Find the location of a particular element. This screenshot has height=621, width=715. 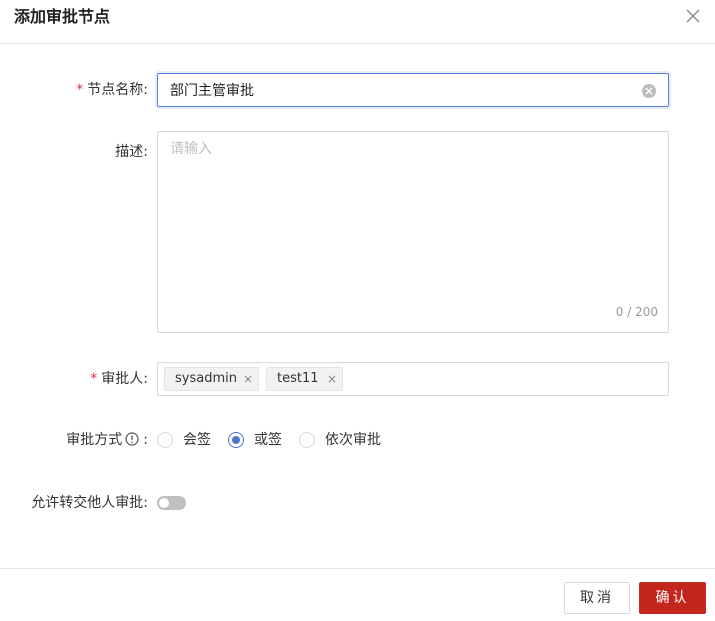

node-name-value: 部门主管审批 is located at coordinates (212, 91).